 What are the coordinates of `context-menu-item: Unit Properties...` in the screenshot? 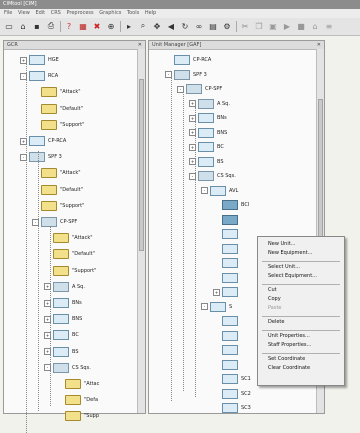 It's located at (289, 336).